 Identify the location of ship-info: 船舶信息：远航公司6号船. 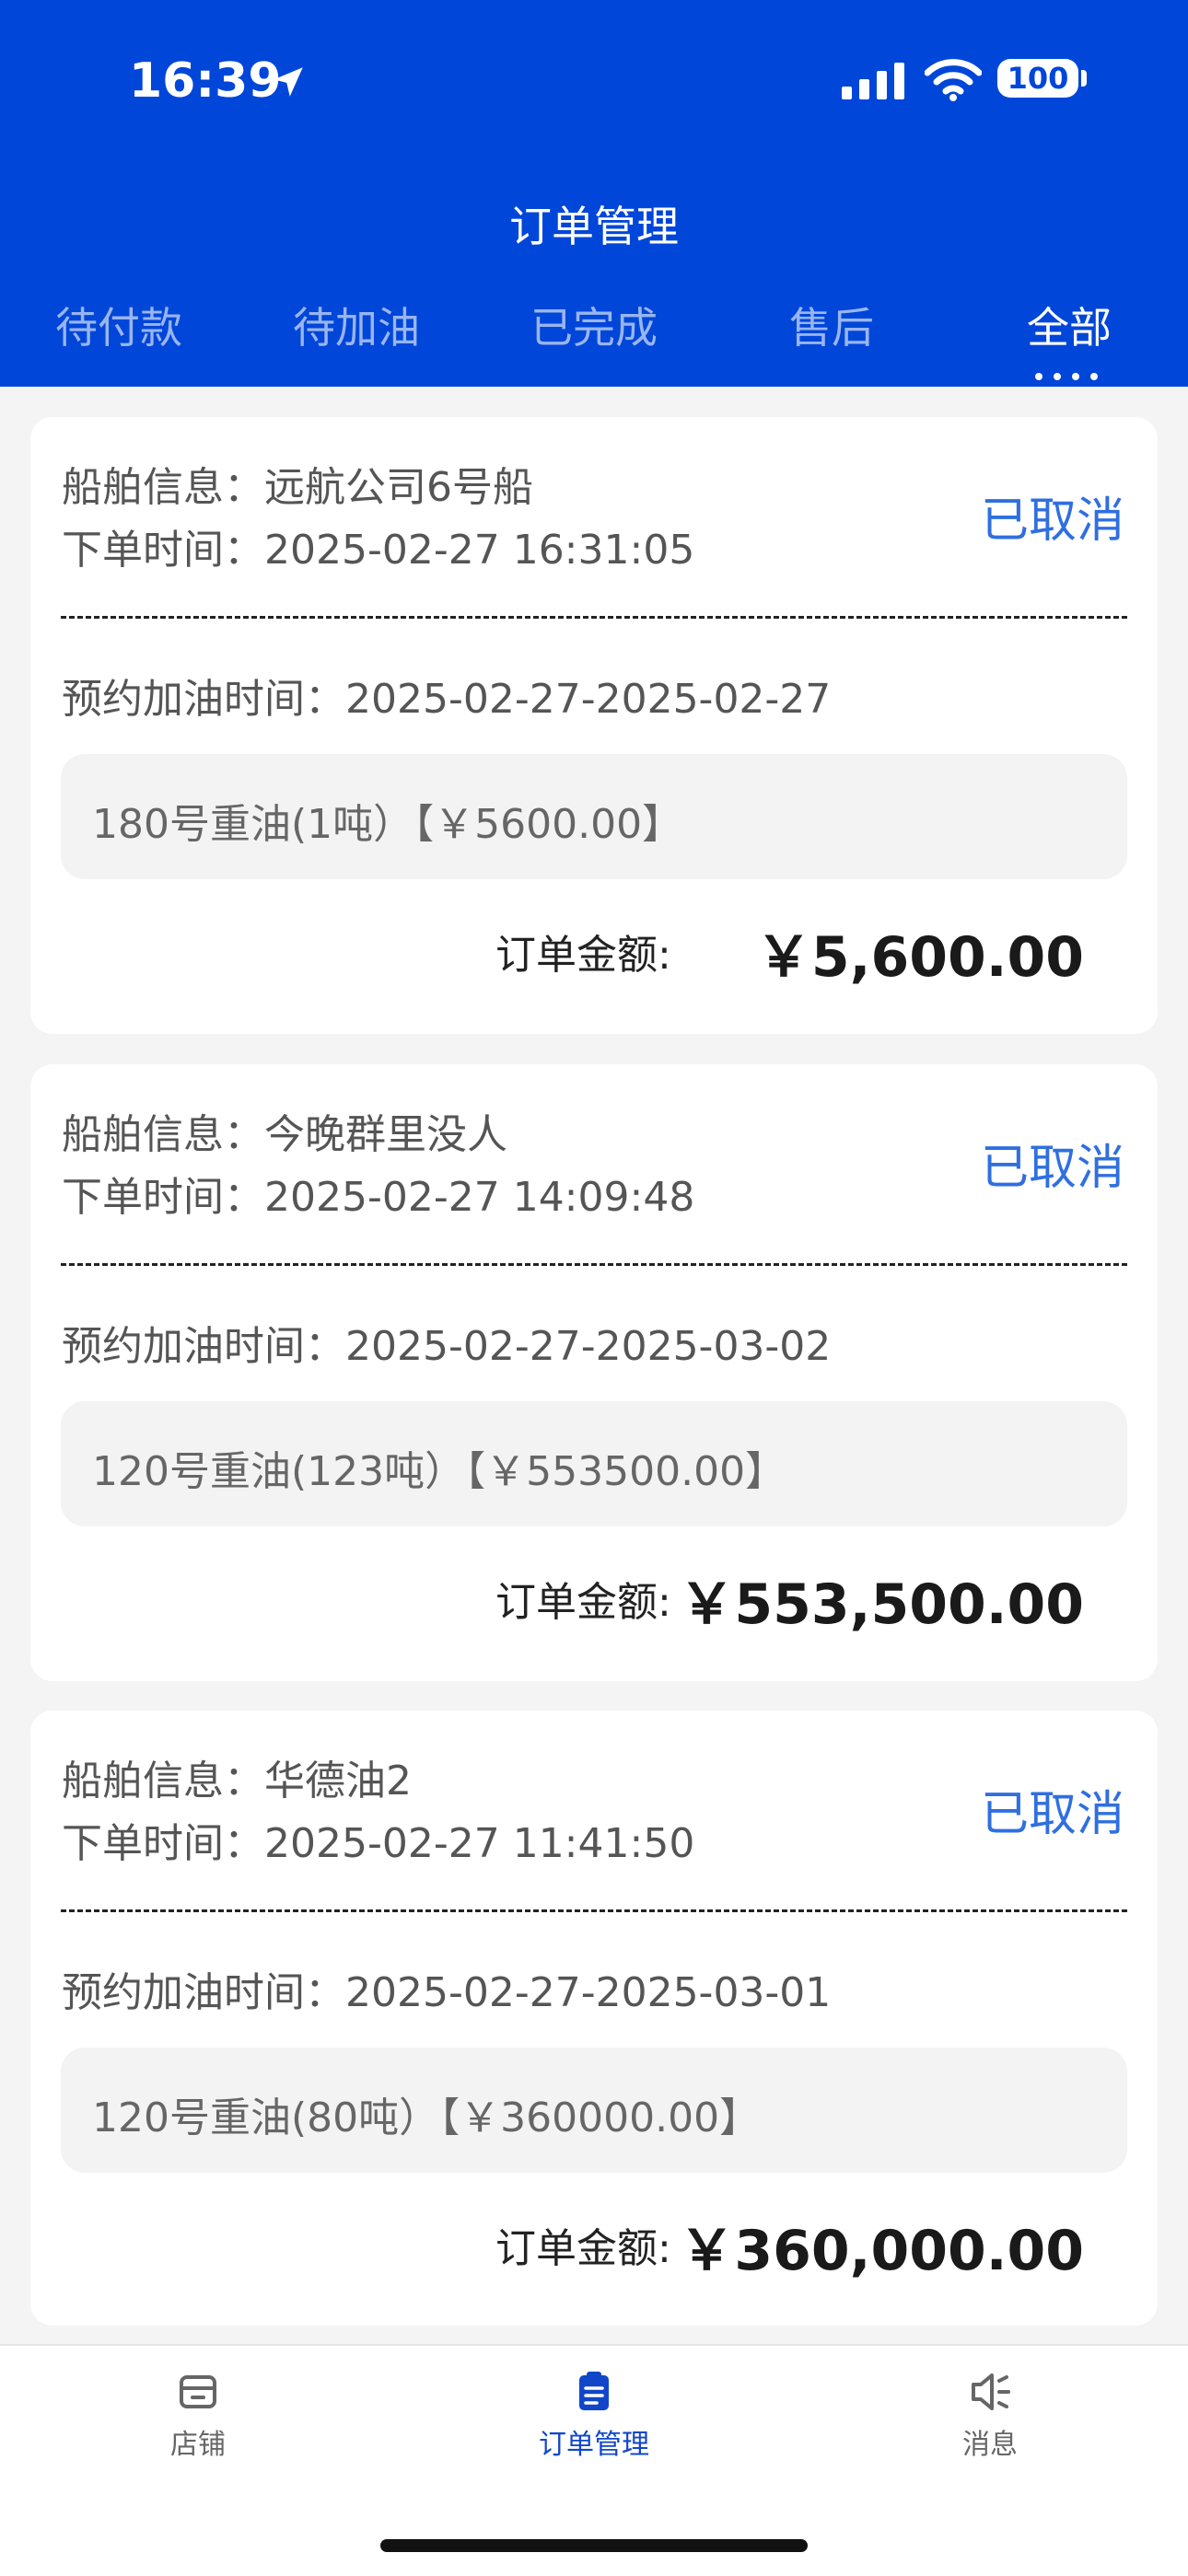
(297, 483).